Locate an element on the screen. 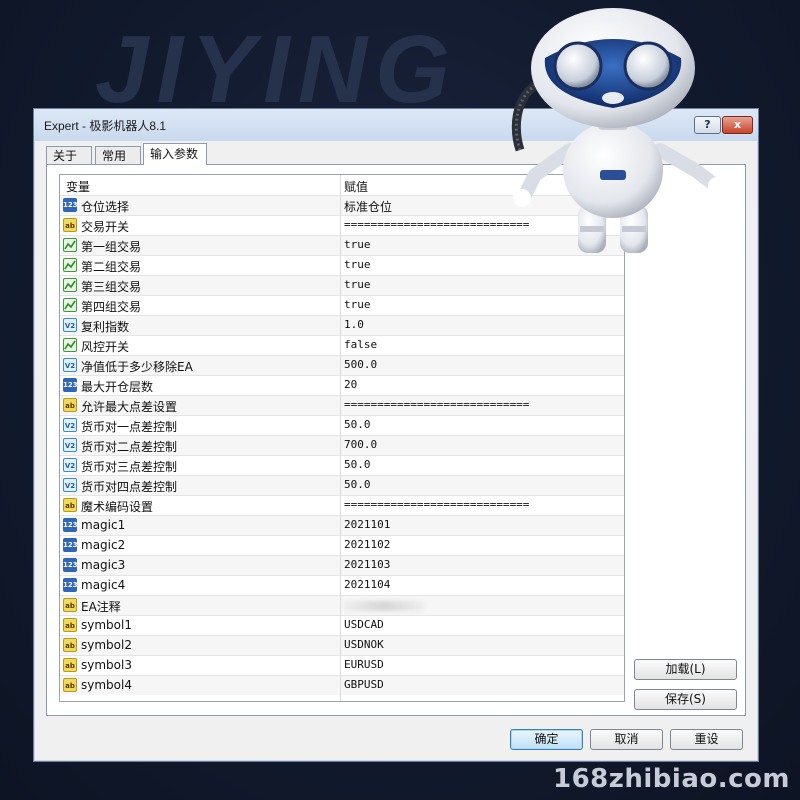 This screenshot has height=800, width=800. table-row: 第四组交易 true is located at coordinates (342, 305).